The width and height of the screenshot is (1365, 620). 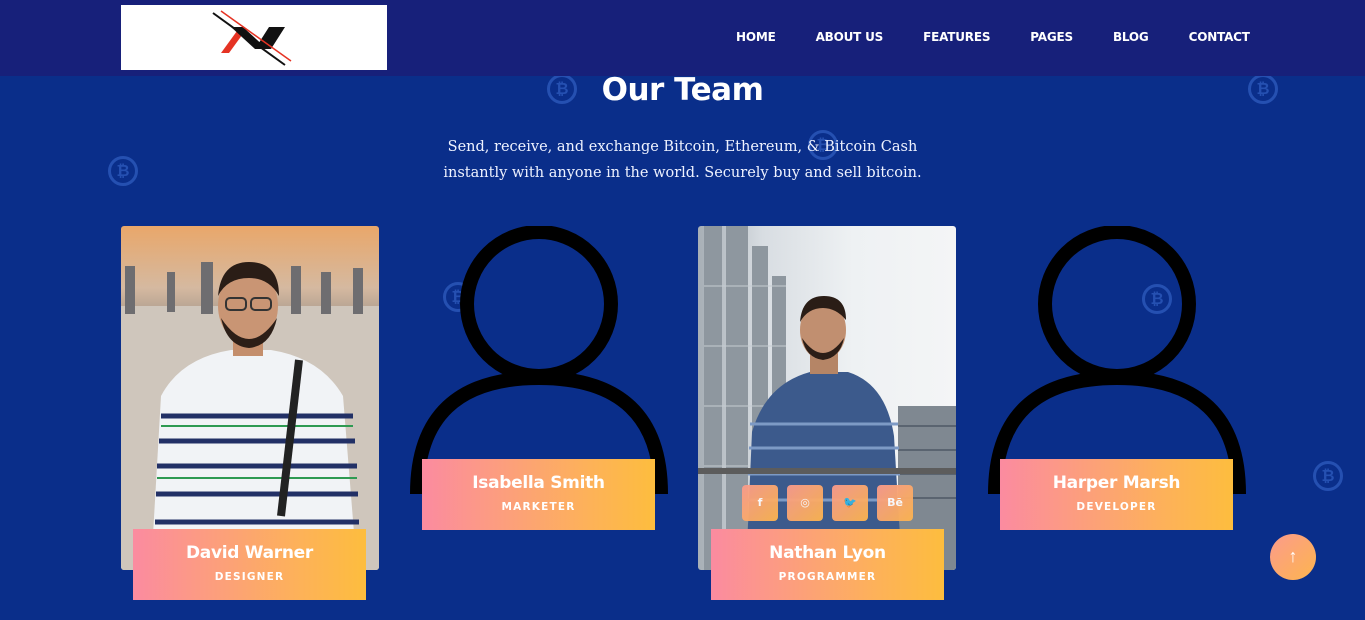 What do you see at coordinates (249, 577) in the screenshot?
I see `team-member-role: DESIGNER` at bounding box center [249, 577].